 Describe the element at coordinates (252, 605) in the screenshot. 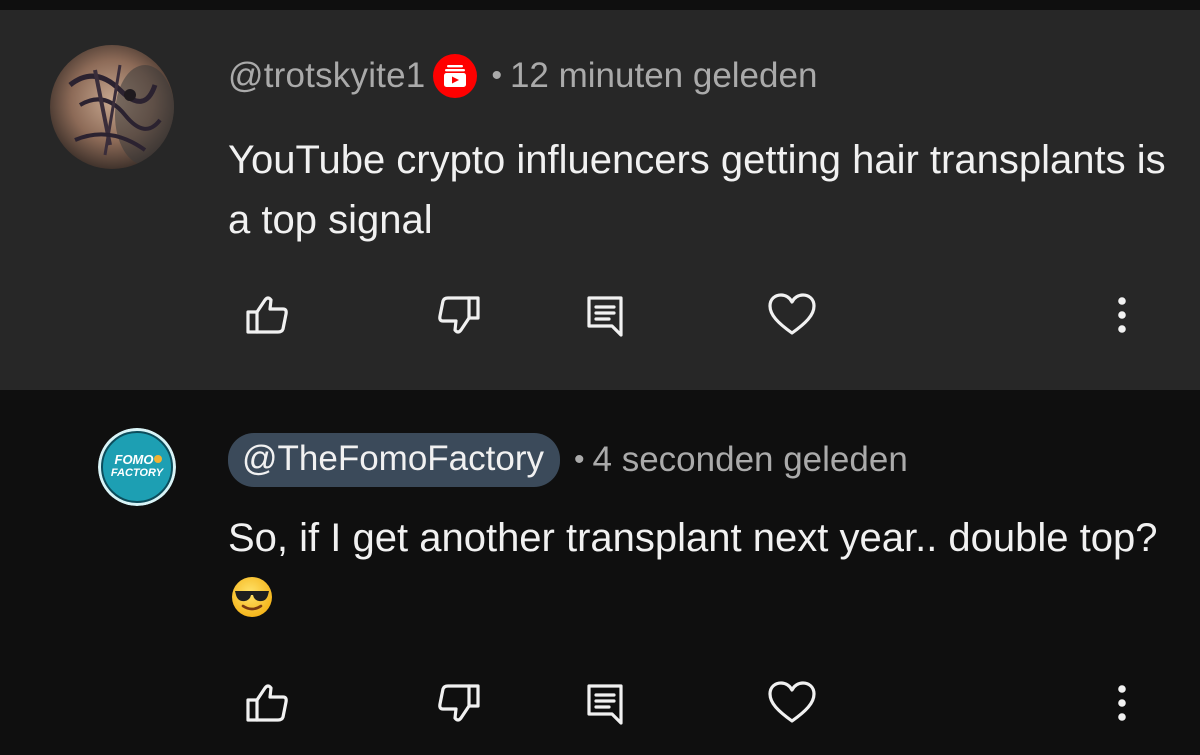

I see `sunglasses-emoji-icon` at that location.